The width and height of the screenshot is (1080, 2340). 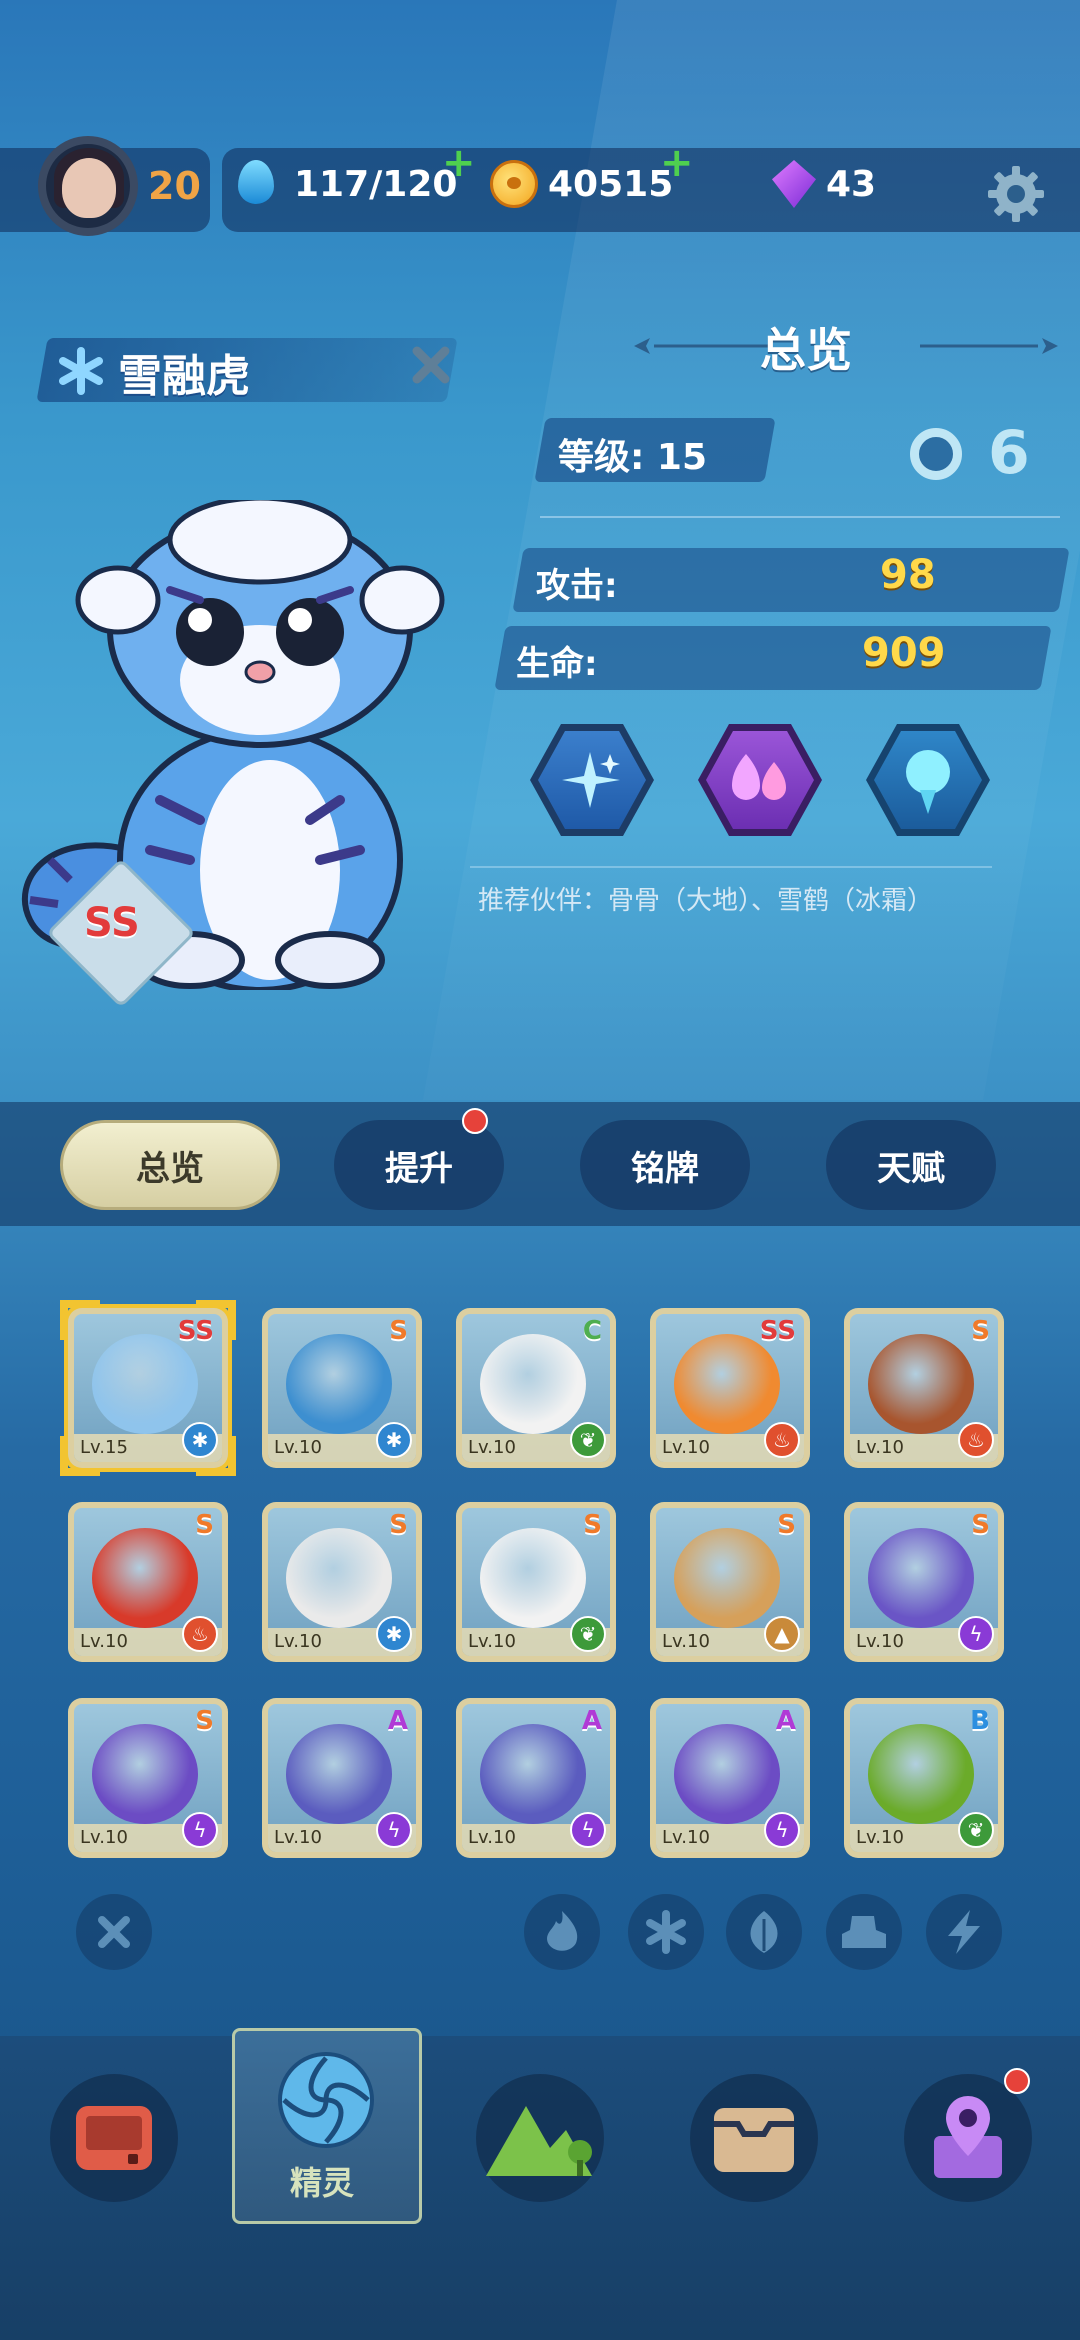 I want to click on filter-ice-button, so click(x=666, y=1932).